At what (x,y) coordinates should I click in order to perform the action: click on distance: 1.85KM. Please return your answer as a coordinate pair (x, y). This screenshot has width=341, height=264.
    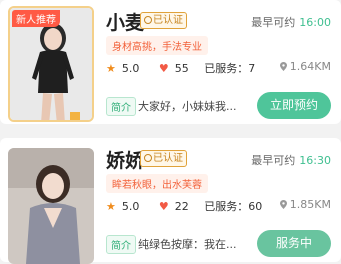
    Looking at the image, I should click on (305, 204).